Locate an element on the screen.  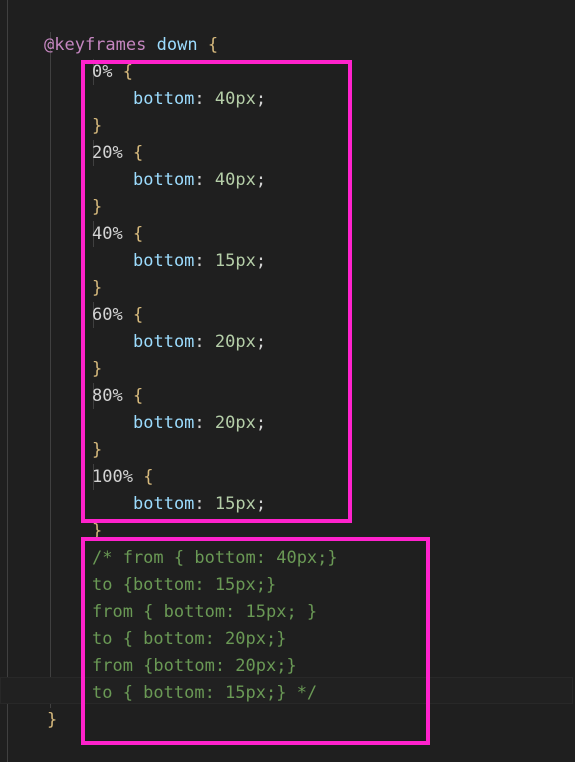
code-line: from { bottom: 15px; } is located at coordinates (287, 612).